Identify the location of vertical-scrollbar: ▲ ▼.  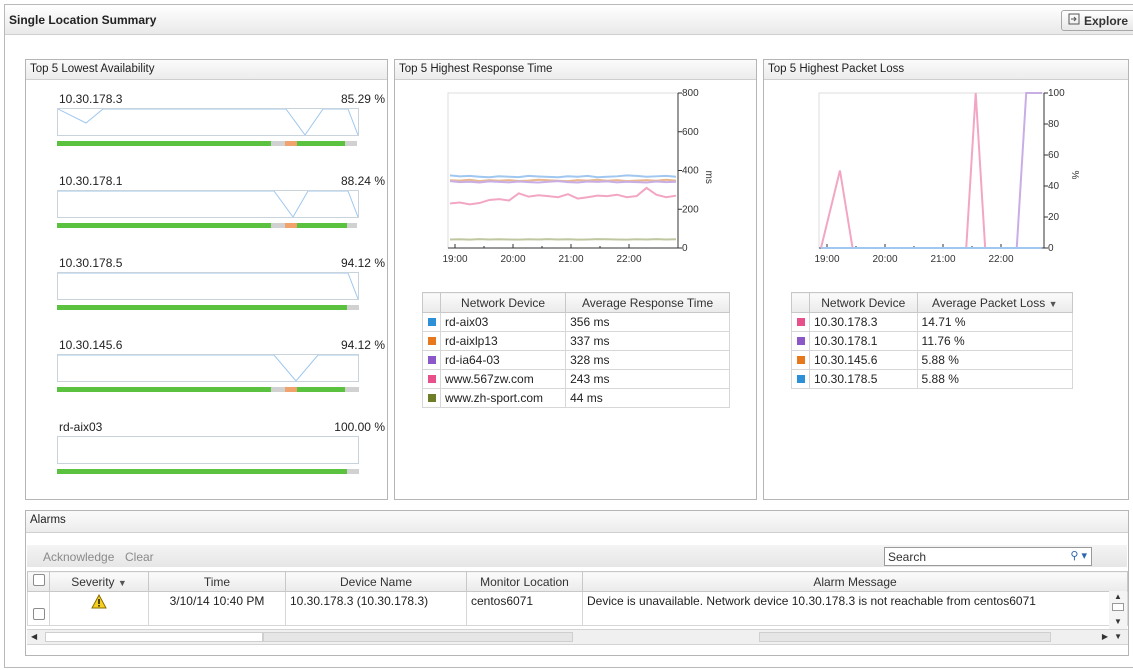
(1118, 610).